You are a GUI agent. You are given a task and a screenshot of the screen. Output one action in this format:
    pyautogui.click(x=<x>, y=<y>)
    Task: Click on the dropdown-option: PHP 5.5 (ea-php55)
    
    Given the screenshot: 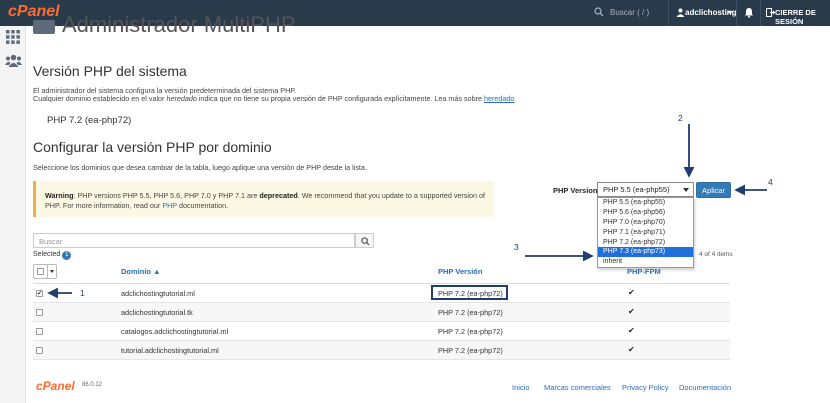 What is the action you would take?
    pyautogui.click(x=645, y=203)
    